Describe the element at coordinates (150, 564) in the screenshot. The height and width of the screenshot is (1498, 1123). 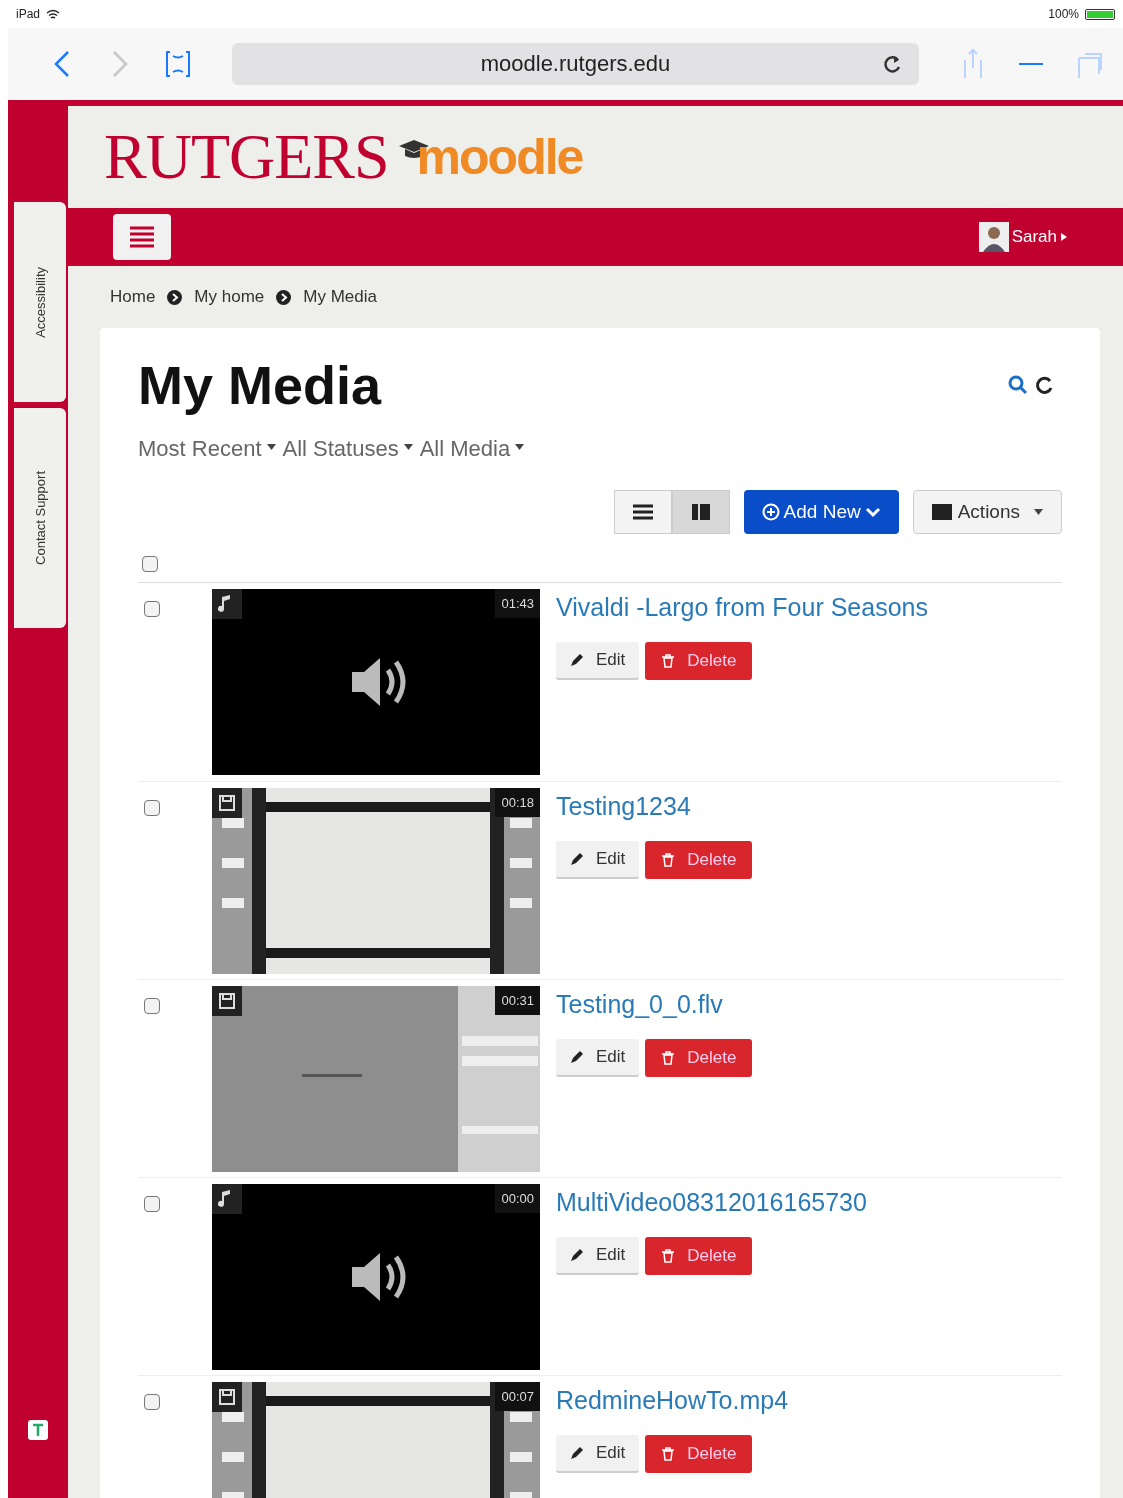
I see `select-all-checkbox` at that location.